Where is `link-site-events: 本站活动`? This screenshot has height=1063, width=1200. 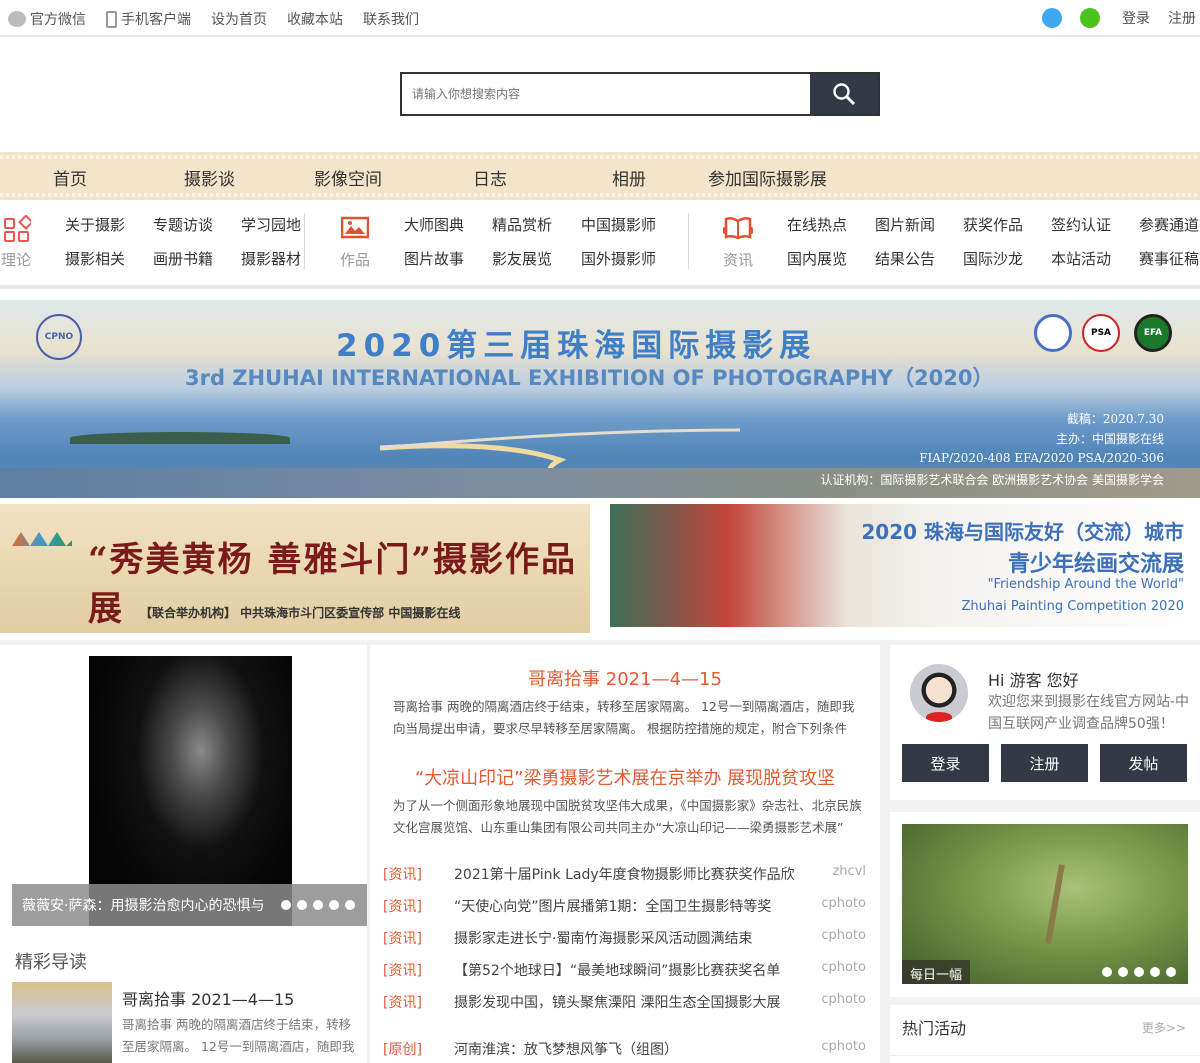 link-site-events: 本站活动 is located at coordinates (1081, 258).